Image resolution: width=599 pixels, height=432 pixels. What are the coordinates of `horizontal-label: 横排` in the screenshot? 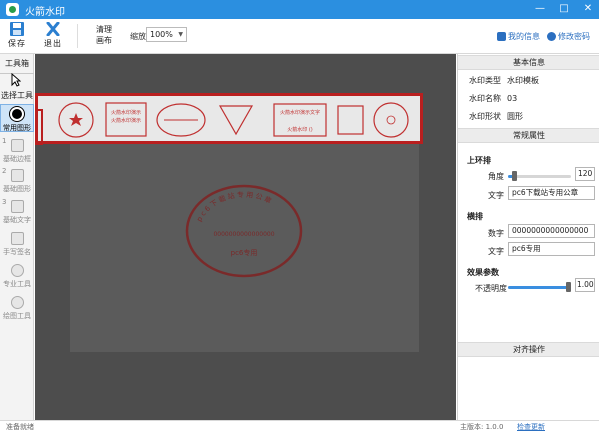 It's located at (475, 216).